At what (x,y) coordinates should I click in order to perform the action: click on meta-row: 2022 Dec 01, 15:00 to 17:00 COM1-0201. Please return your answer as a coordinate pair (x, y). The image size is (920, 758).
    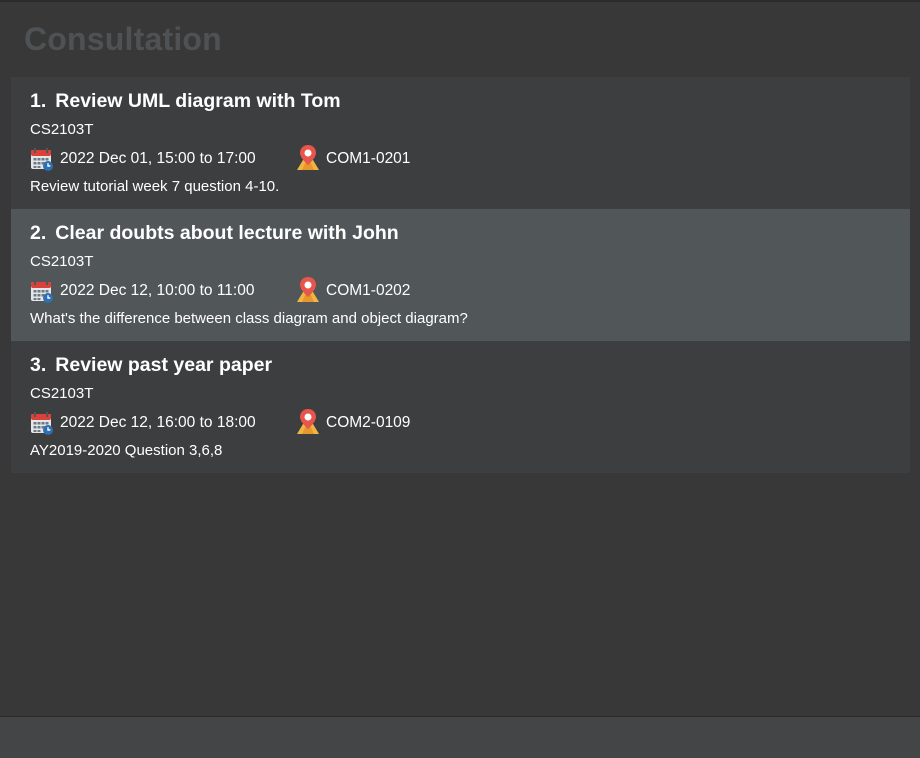
    Looking at the image, I should click on (330, 158).